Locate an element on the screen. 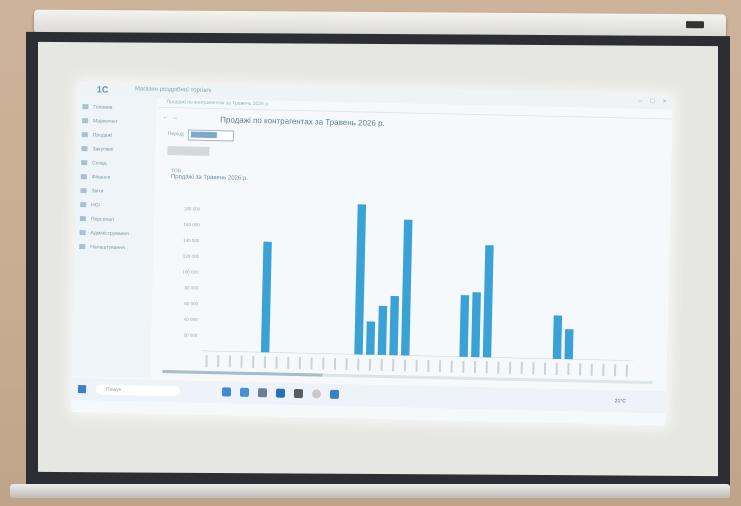  y-tick-label: 160 000 is located at coordinates (191, 224).